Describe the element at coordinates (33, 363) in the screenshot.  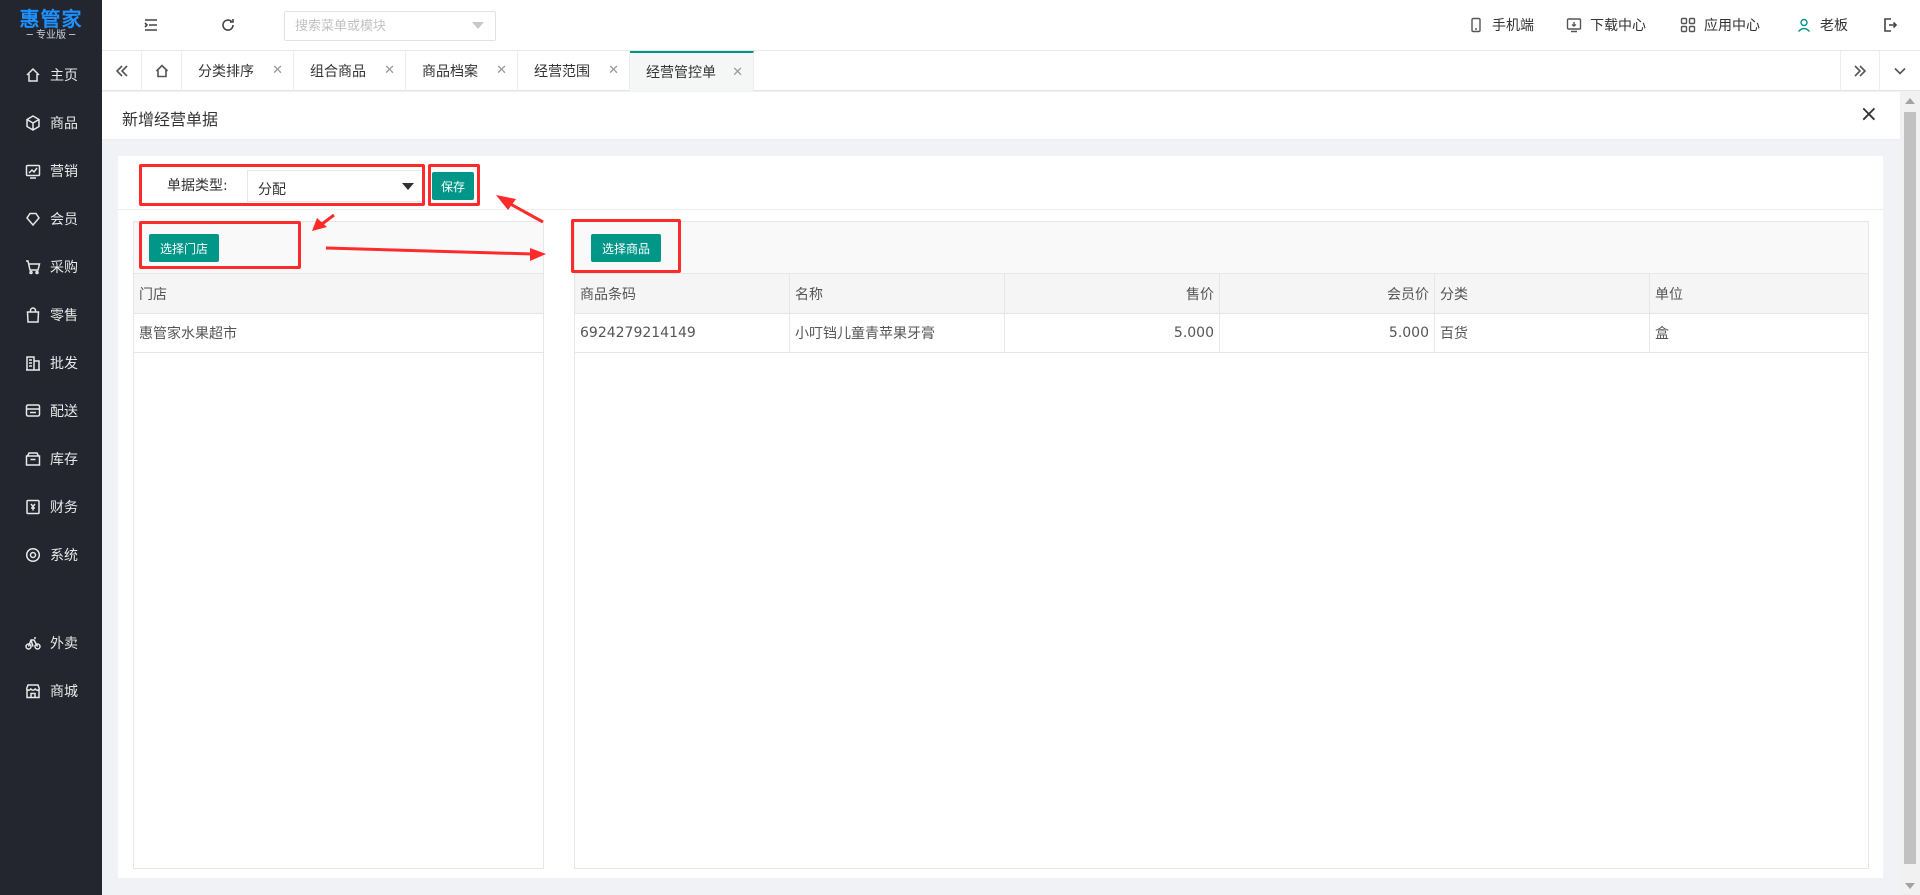
I see `building-icon` at that location.